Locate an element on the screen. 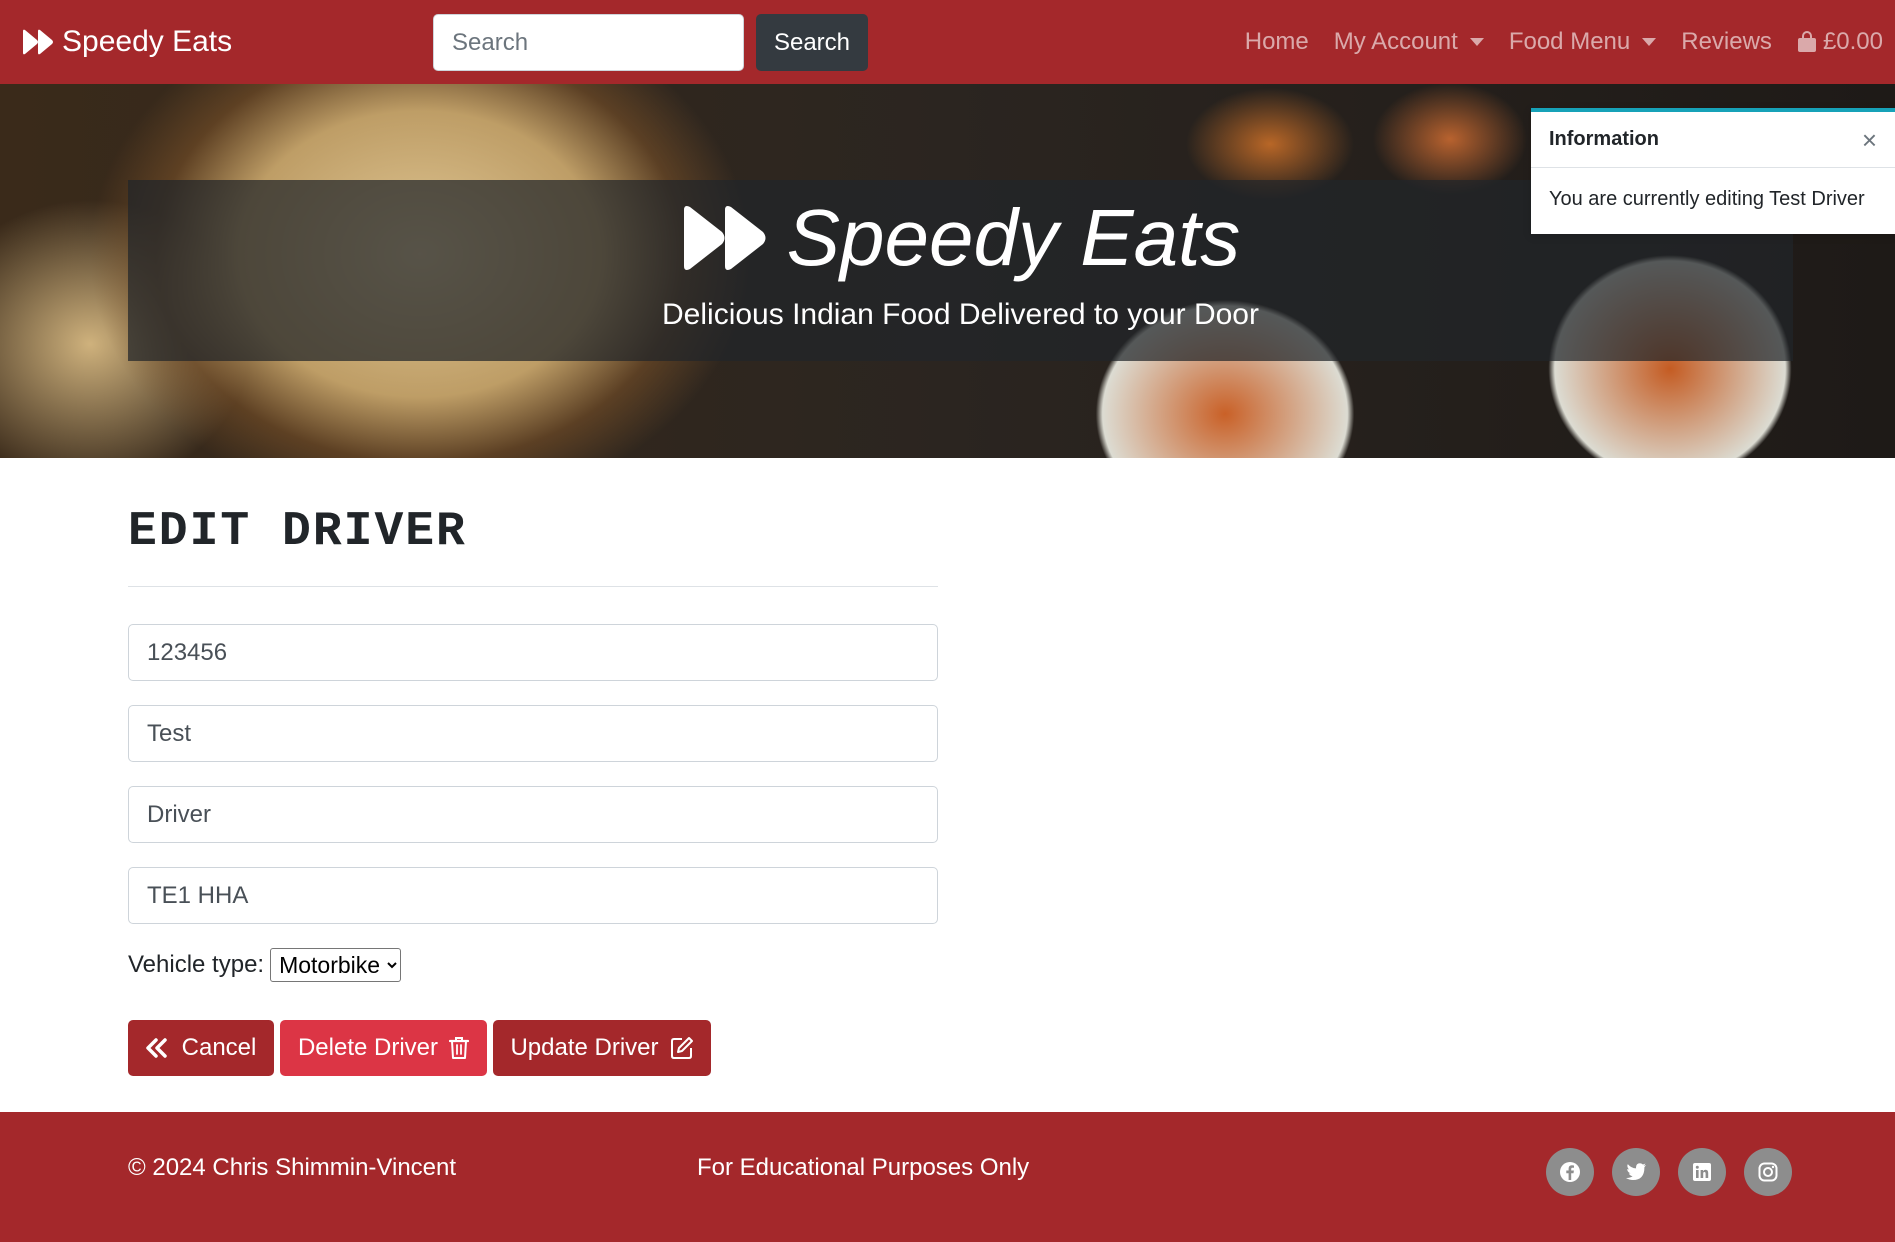  driver-id-field is located at coordinates (533, 652).